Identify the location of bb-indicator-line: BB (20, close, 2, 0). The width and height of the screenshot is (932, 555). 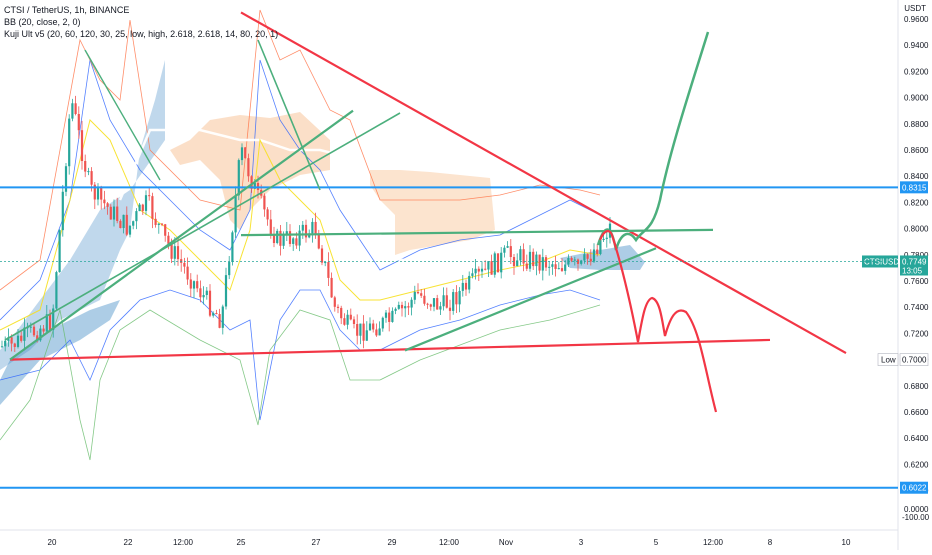
(141, 22).